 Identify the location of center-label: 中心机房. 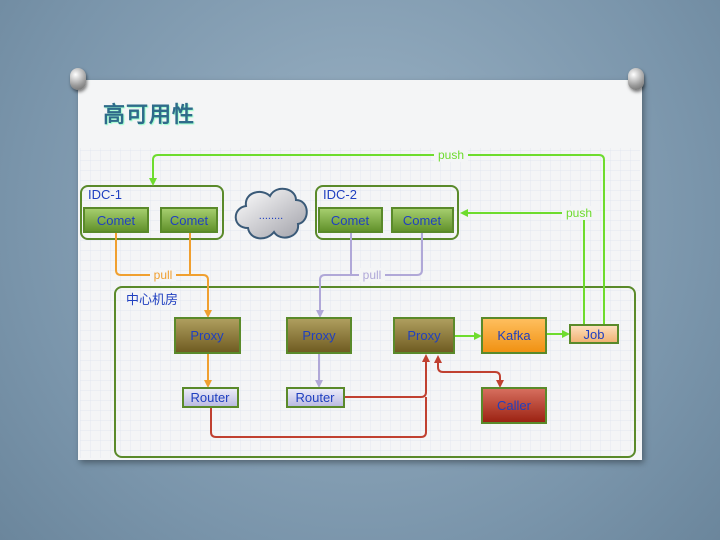
(152, 299).